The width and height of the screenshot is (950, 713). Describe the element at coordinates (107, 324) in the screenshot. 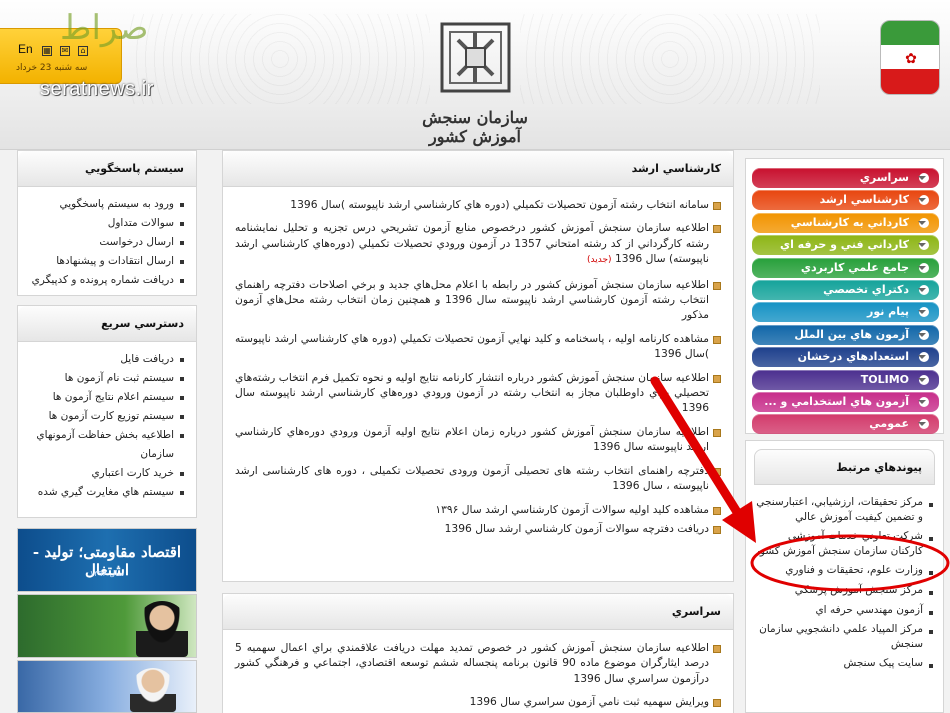

I see `quick-access-title: دسترسي سريع` at that location.